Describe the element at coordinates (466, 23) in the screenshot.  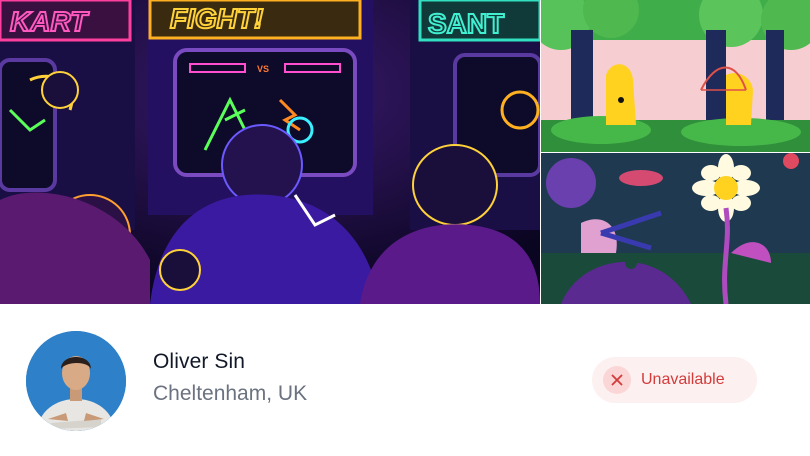
I see `sign-sant: SANT` at that location.